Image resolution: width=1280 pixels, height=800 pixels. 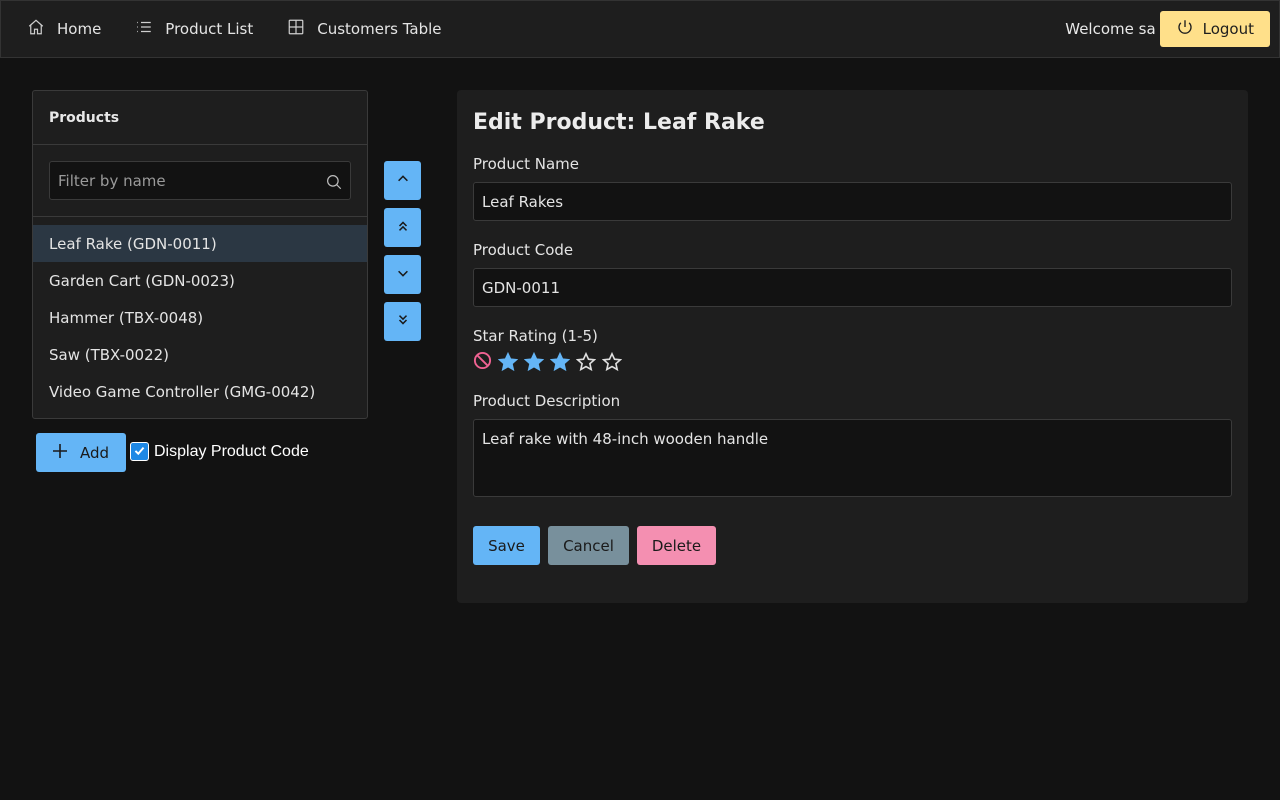 I want to click on chevron-down-icon, so click(x=403, y=275).